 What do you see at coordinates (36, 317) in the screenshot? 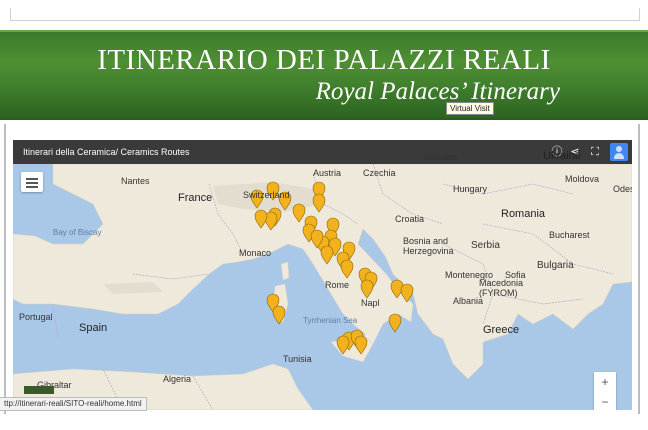
I see `label-portugal: Portugal` at bounding box center [36, 317].